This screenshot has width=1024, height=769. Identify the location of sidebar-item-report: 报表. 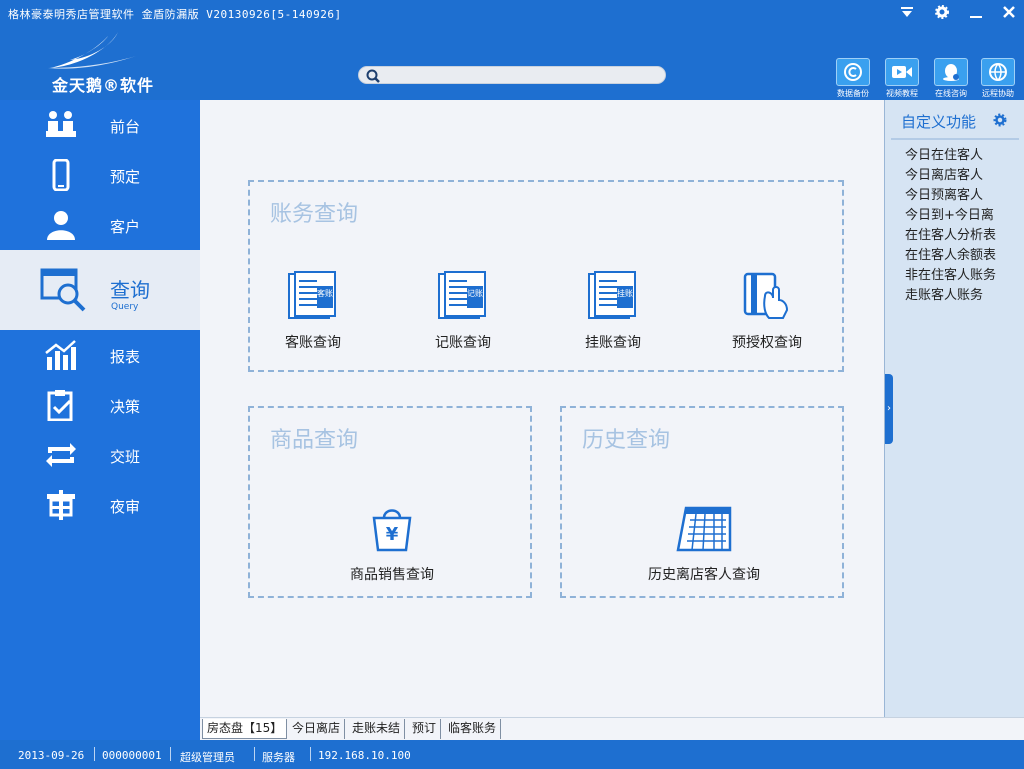
(100, 355).